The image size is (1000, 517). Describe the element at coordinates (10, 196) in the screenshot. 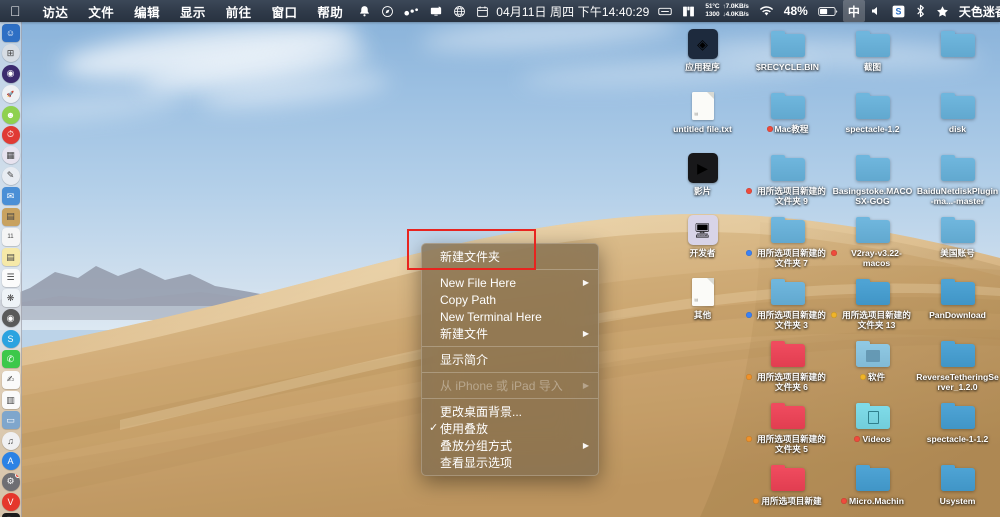

I see `dock-item-mail: ✉` at that location.